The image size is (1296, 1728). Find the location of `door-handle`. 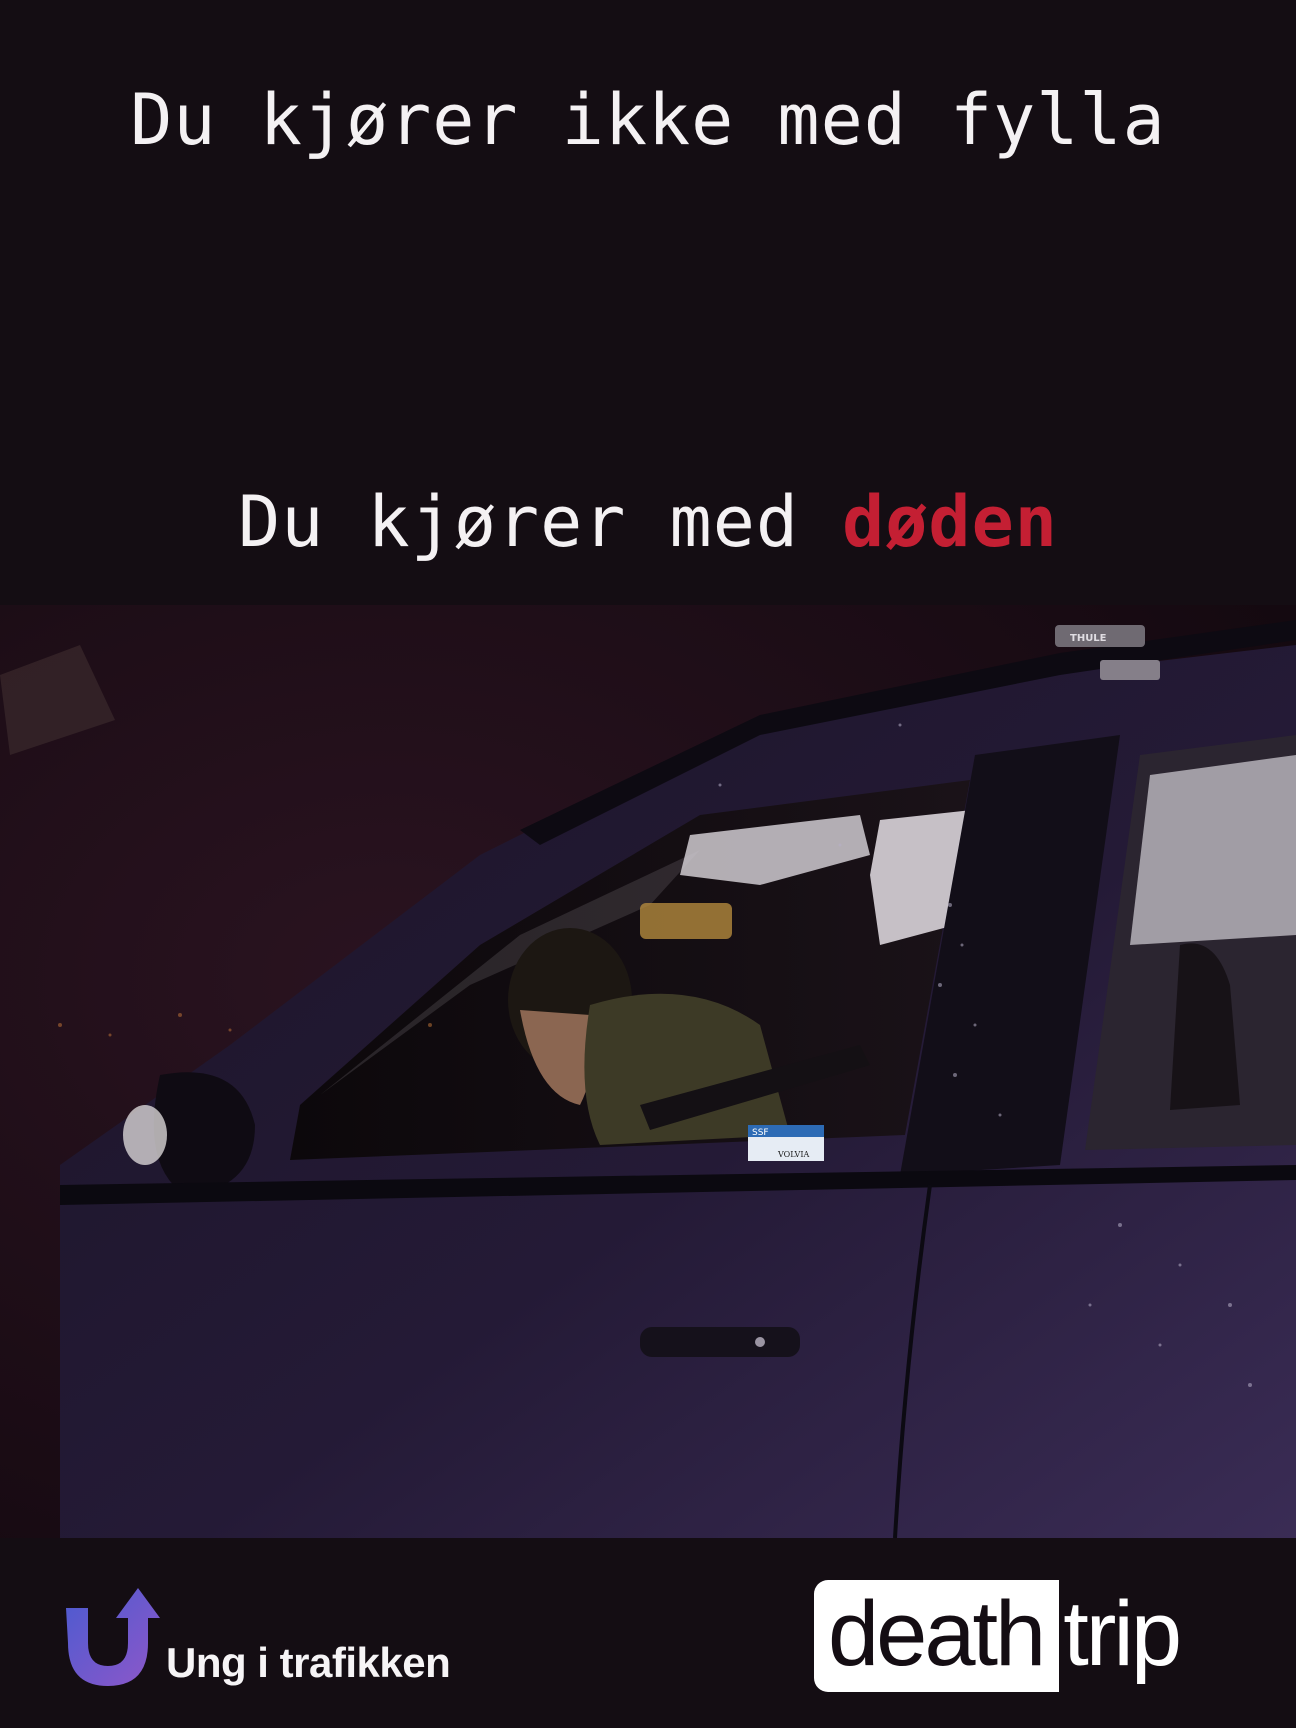

door-handle is located at coordinates (720, 1342).